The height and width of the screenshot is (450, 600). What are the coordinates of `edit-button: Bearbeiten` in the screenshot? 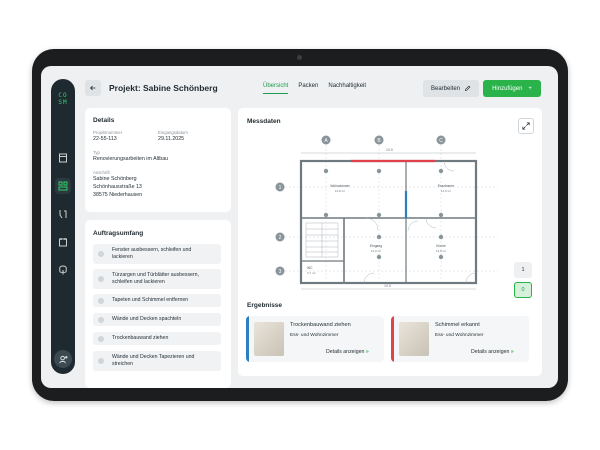 It's located at (451, 88).